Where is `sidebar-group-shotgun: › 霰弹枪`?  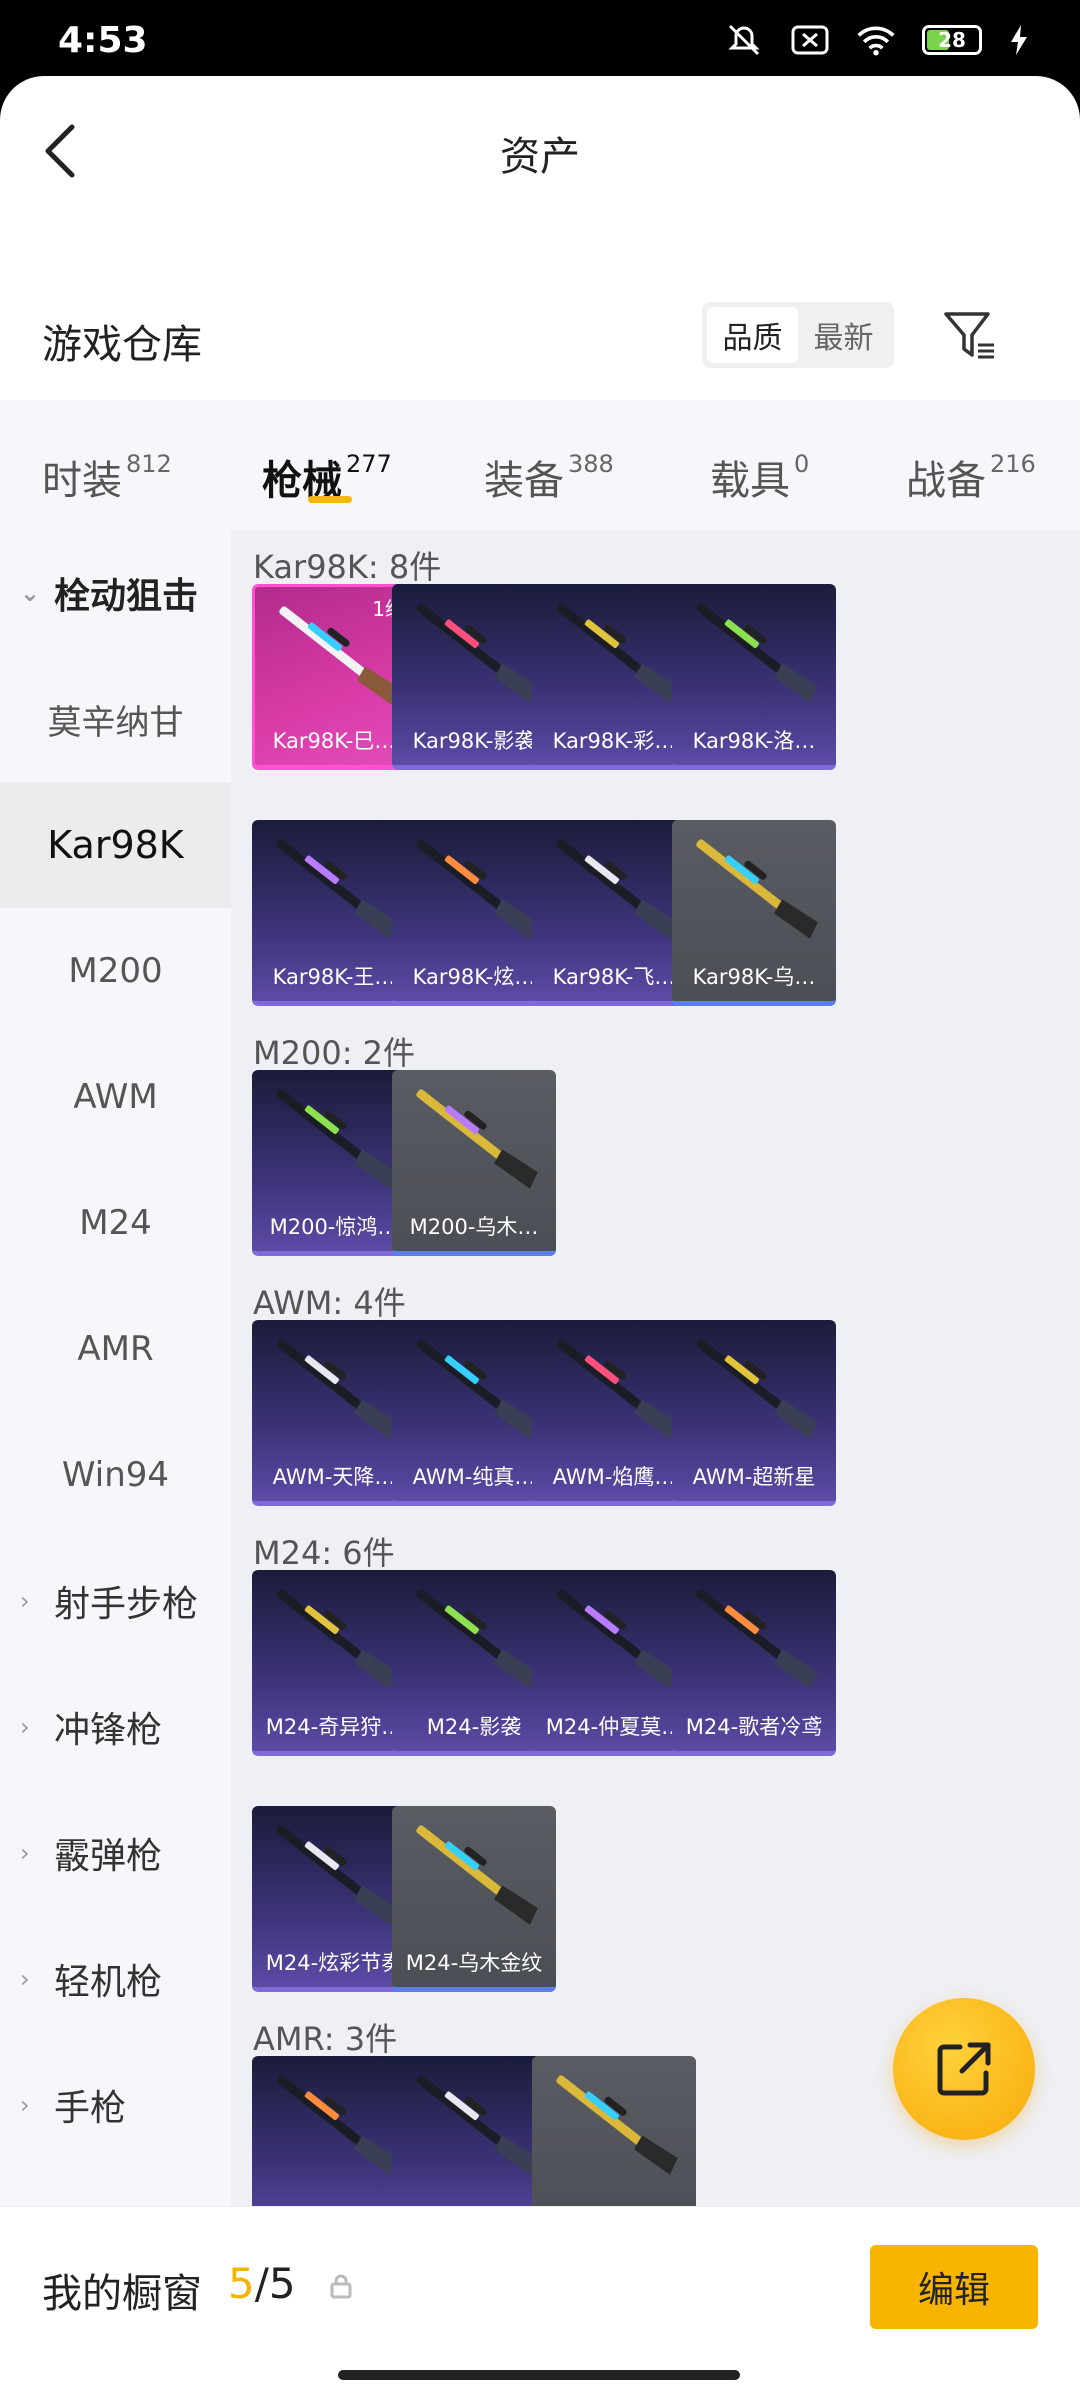 sidebar-group-shotgun: › 霰弹枪 is located at coordinates (115, 1853).